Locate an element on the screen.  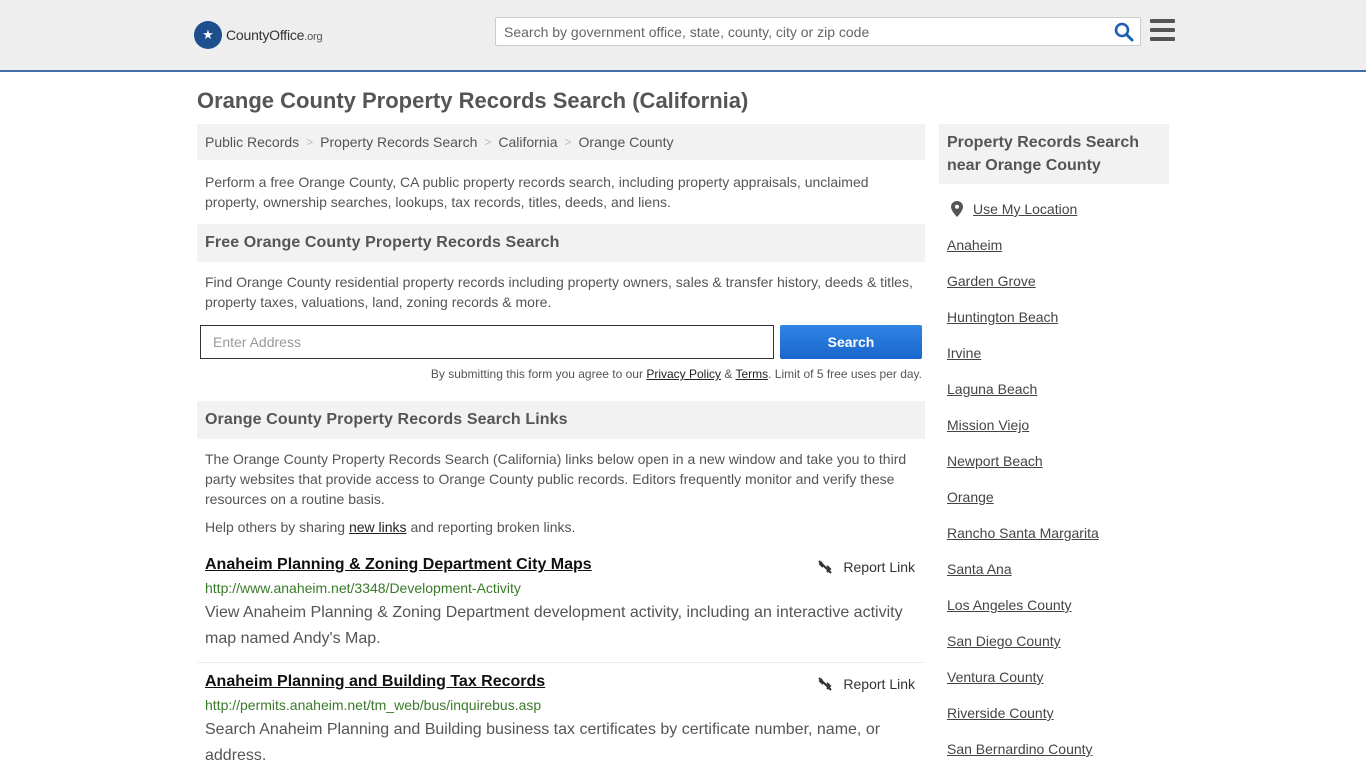
site-search is located at coordinates (818, 31).